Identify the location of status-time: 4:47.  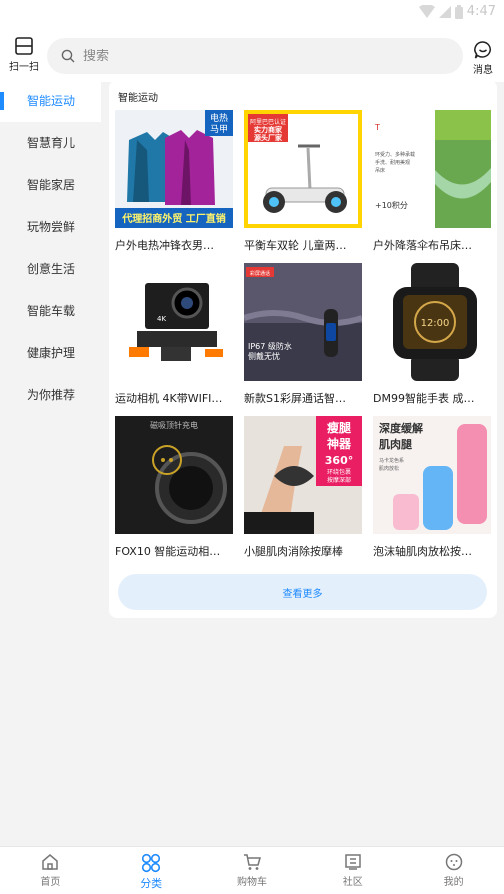
(481, 11).